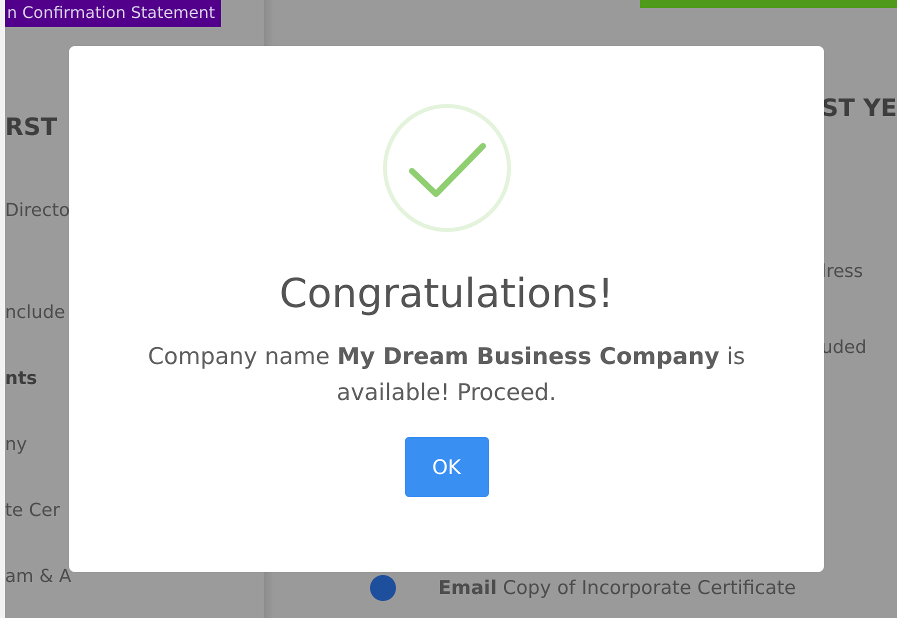 This screenshot has width=897, height=618. Describe the element at coordinates (446, 375) in the screenshot. I see `dialog-message: Company name My Dream Business Company is available! Proceed.` at that location.